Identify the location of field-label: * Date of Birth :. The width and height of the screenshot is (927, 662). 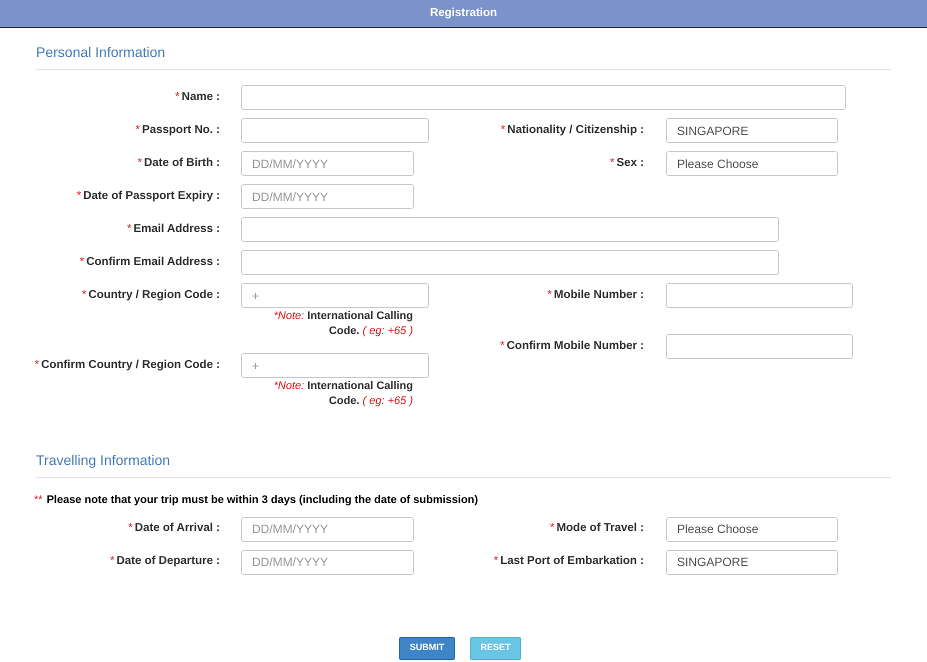
(178, 163).